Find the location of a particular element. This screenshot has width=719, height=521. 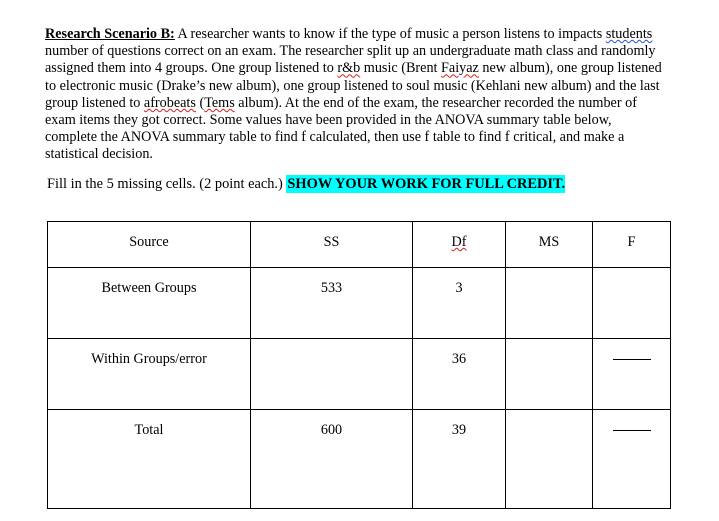

cell-source-between-groups: Between Groups is located at coordinates (149, 303).